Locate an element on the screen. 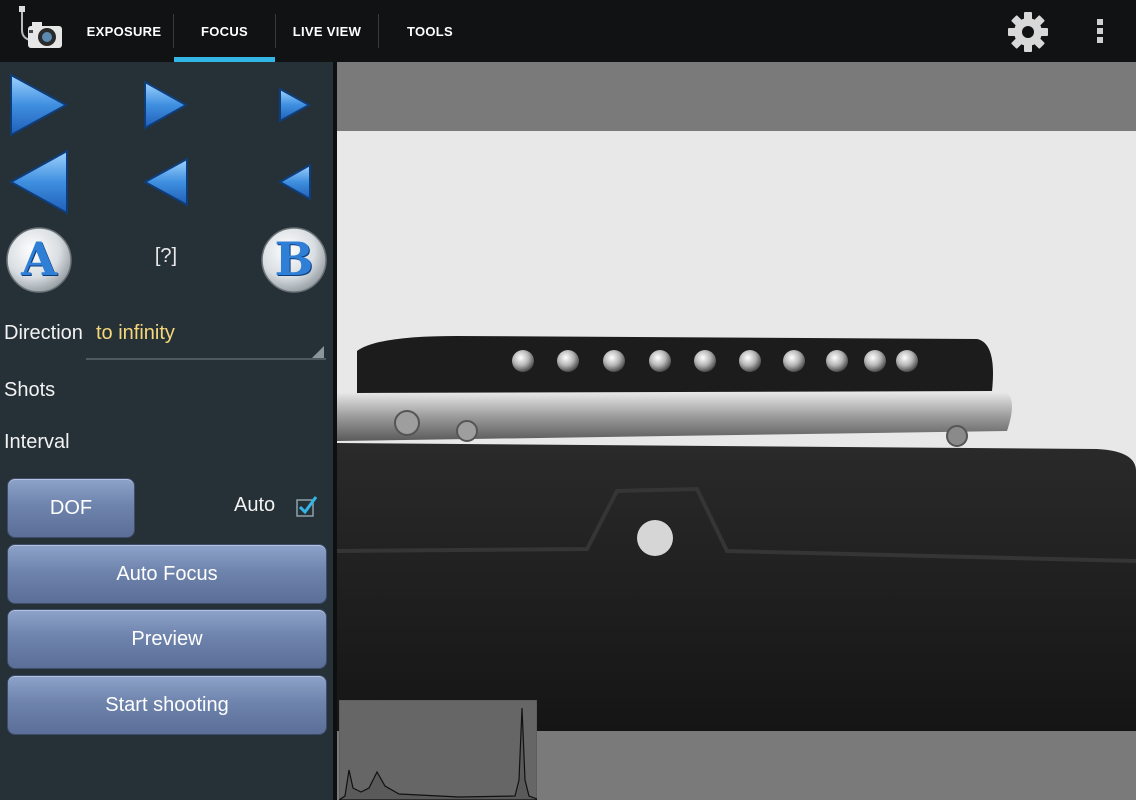  focus-backward-small-icon is located at coordinates (295, 182).